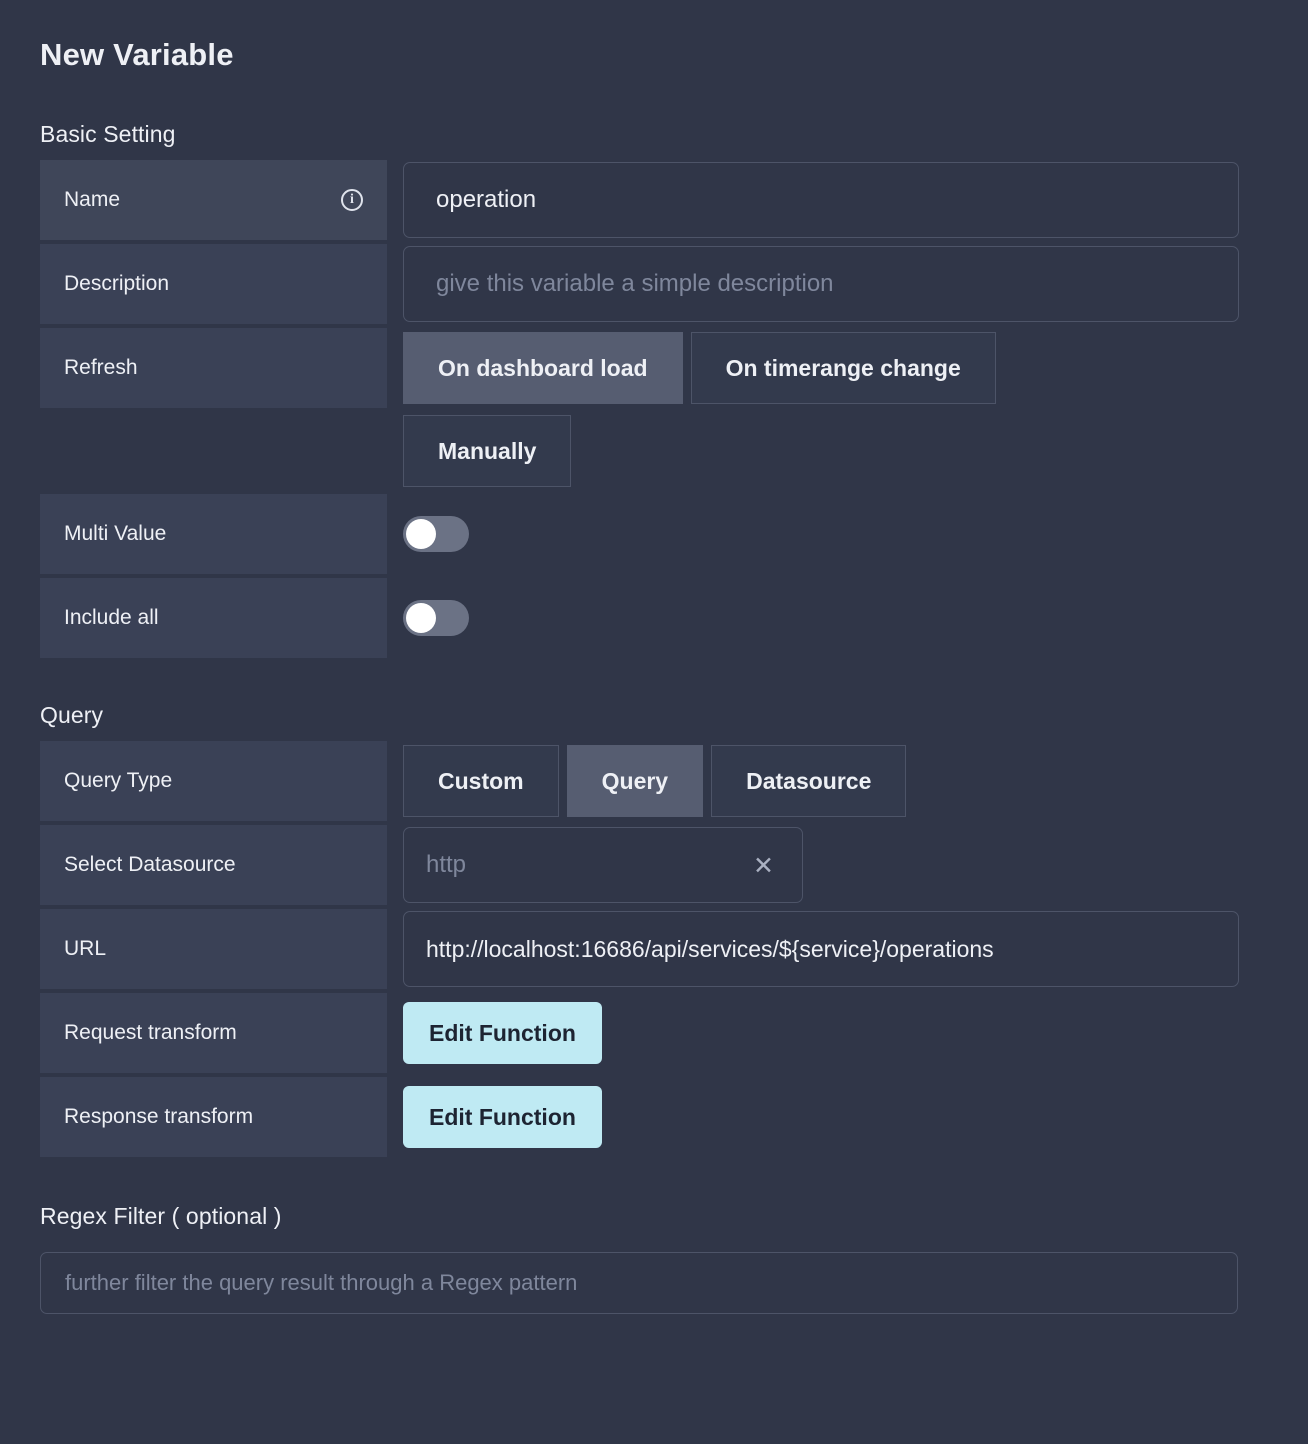 The width and height of the screenshot is (1308, 1444). Describe the element at coordinates (502, 1033) in the screenshot. I see `request-transform-edit-function-button: Edit Function` at that location.